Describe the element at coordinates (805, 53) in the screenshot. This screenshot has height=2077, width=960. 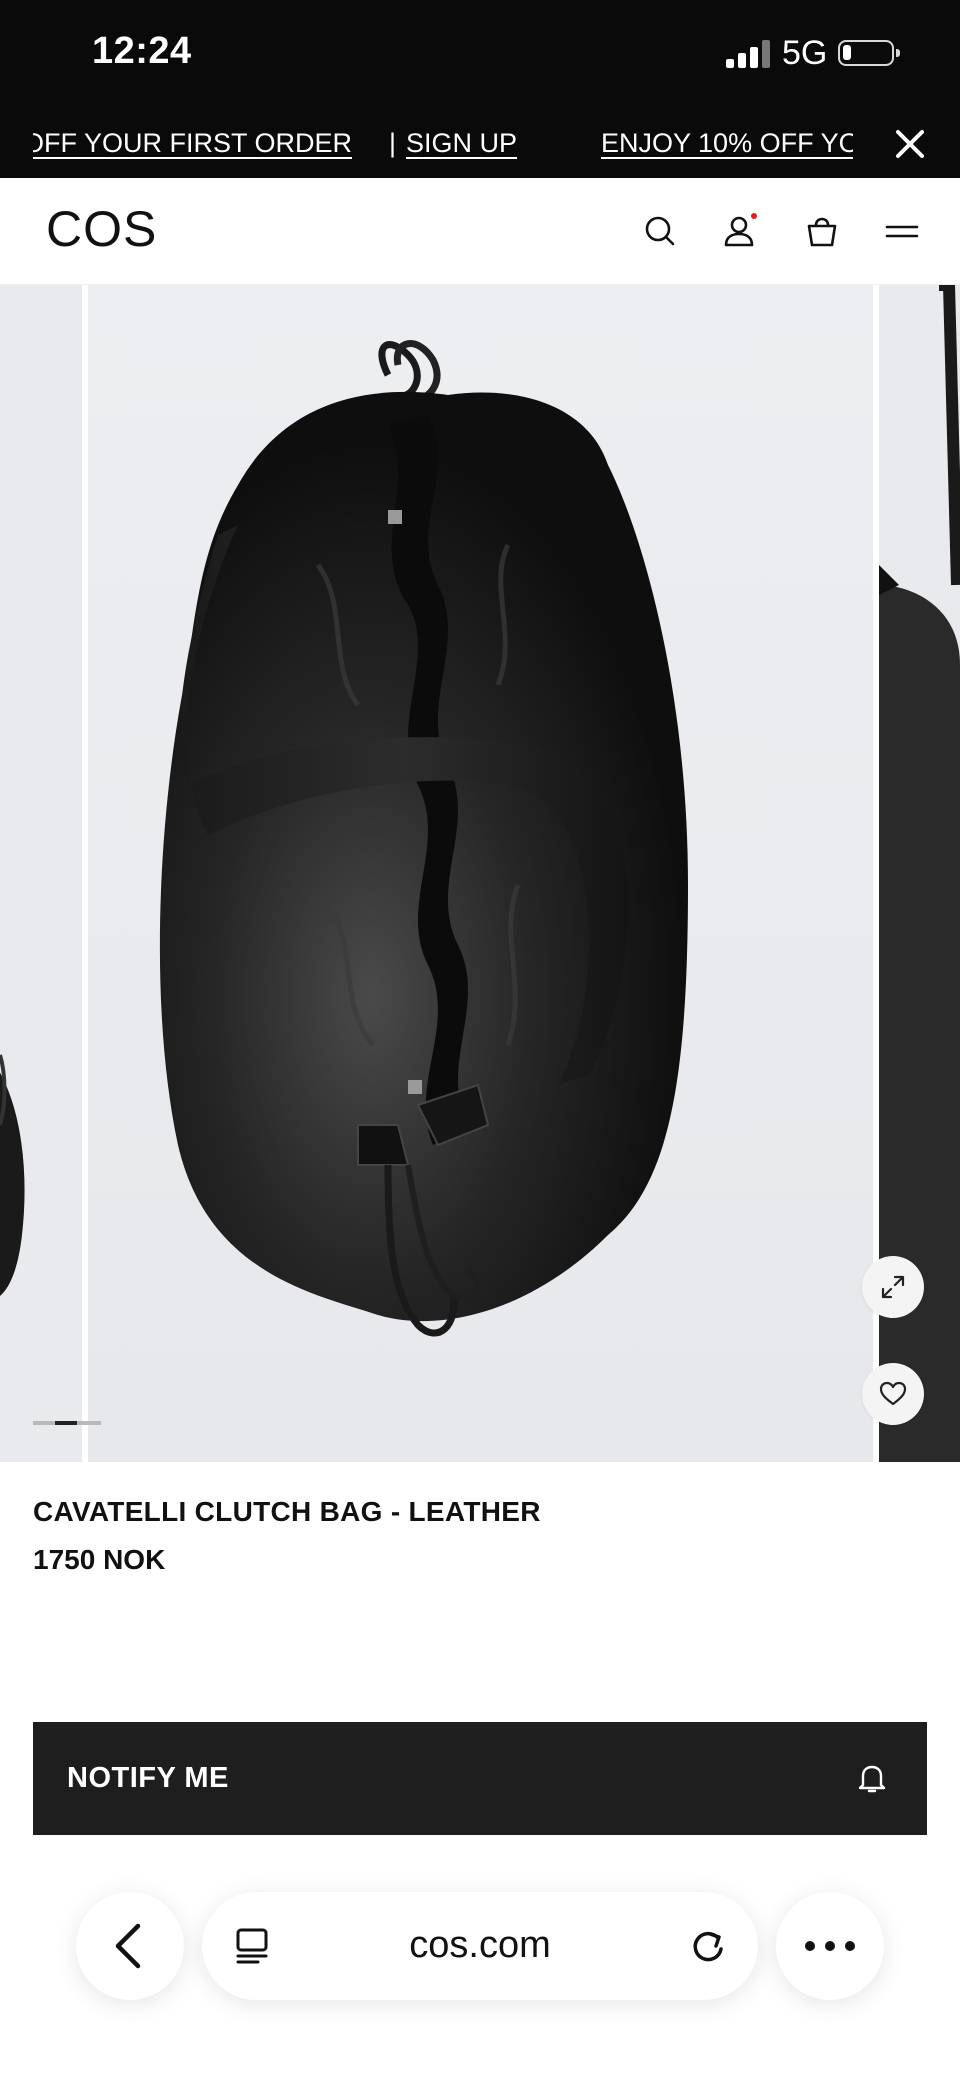
I see `network-type: 5G` at that location.